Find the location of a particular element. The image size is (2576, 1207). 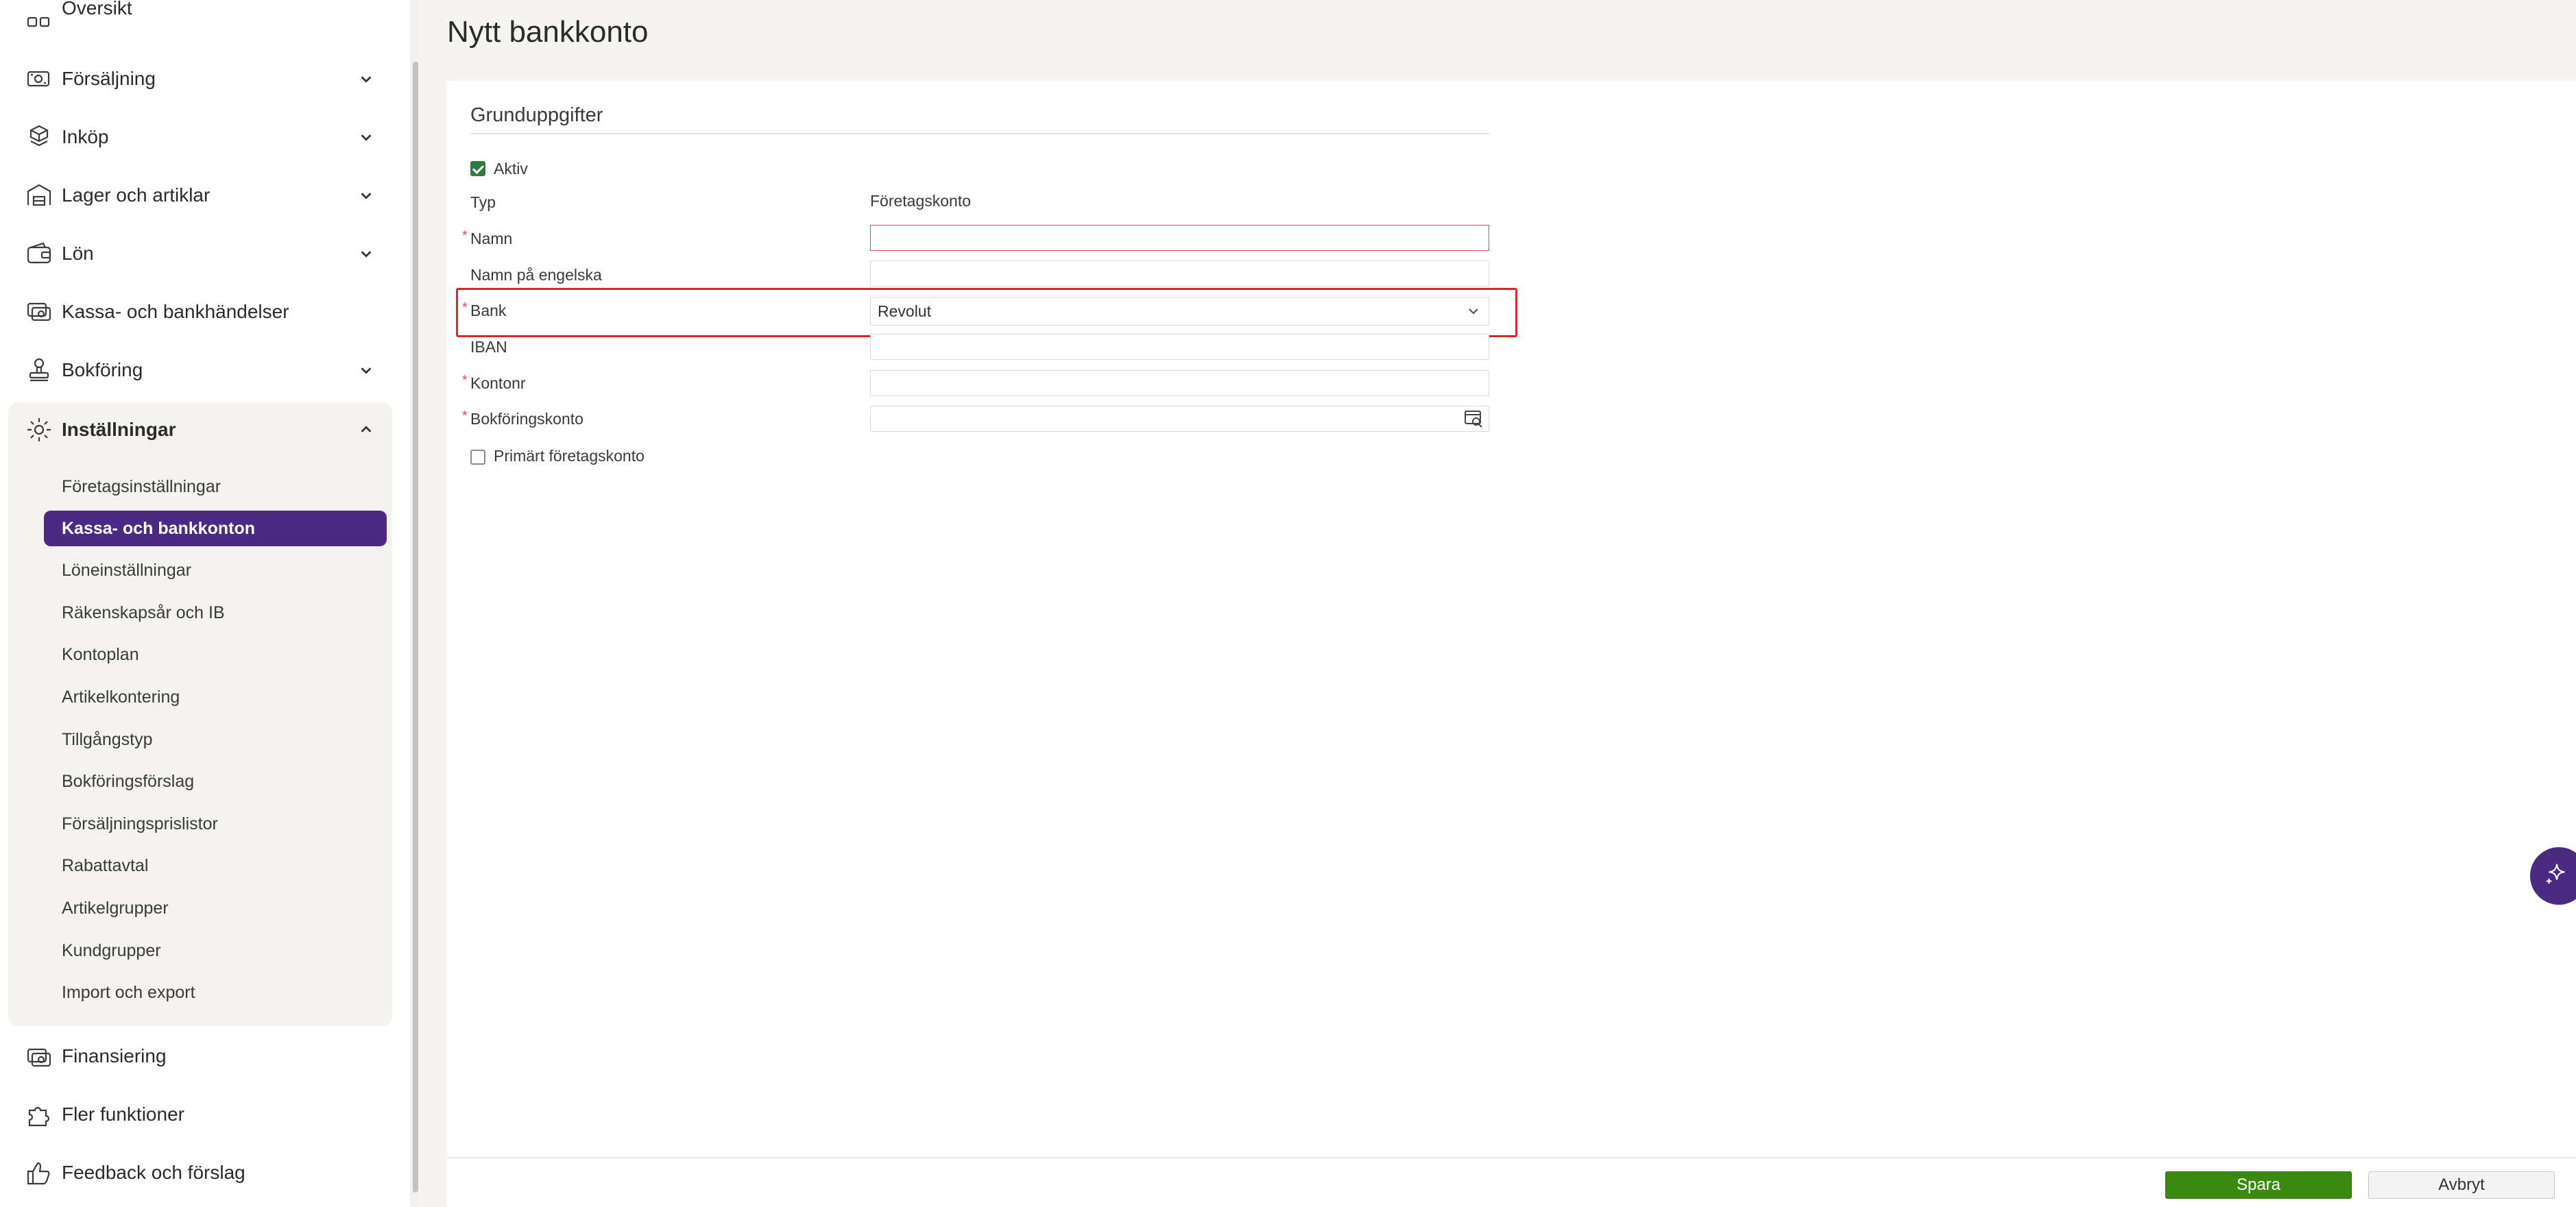

aktiv-label: Aktiv is located at coordinates (511, 169).